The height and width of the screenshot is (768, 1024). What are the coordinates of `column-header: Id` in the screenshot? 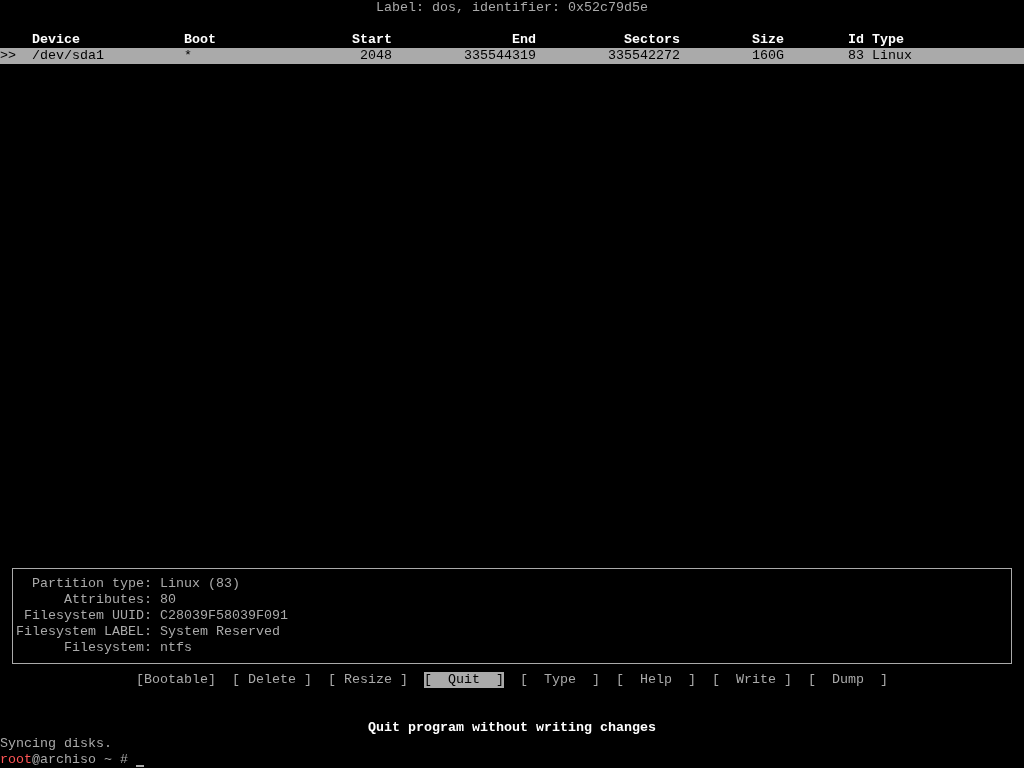 It's located at (855, 40).